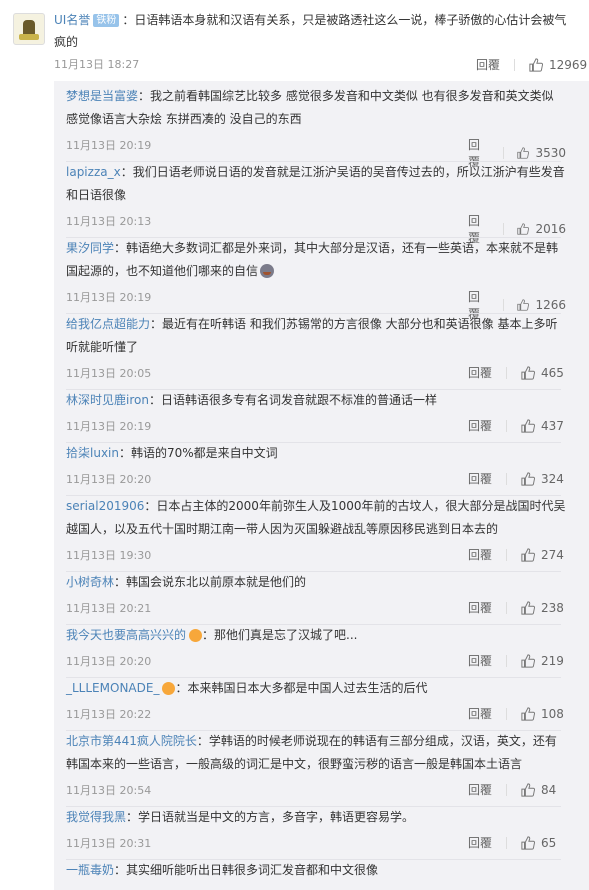 Image resolution: width=589 pixels, height=890 pixels. Describe the element at coordinates (516, 660) in the screenshot. I see `reply-actions: 回覆 219` at that location.